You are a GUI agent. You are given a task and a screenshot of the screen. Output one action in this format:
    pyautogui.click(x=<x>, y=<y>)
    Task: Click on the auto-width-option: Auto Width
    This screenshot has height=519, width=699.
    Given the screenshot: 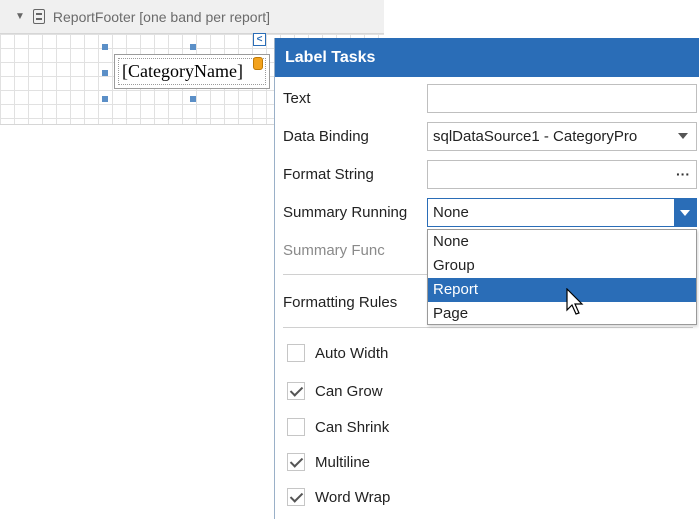 What is the action you would take?
    pyautogui.click(x=337, y=353)
    